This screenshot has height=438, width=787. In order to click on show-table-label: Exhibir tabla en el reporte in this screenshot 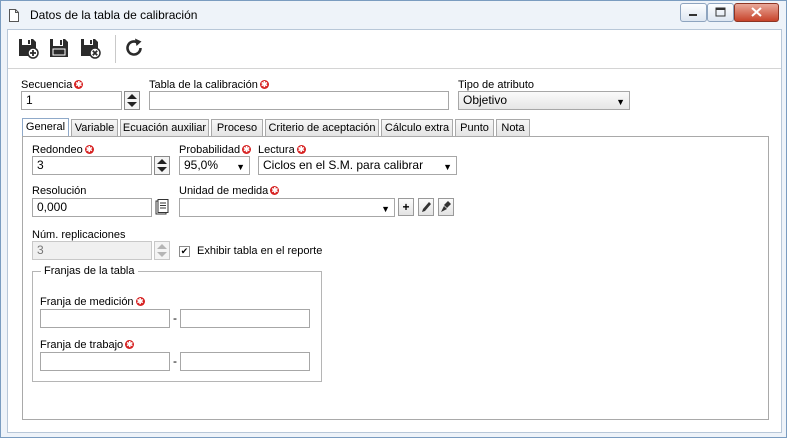, I will do `click(260, 251)`.